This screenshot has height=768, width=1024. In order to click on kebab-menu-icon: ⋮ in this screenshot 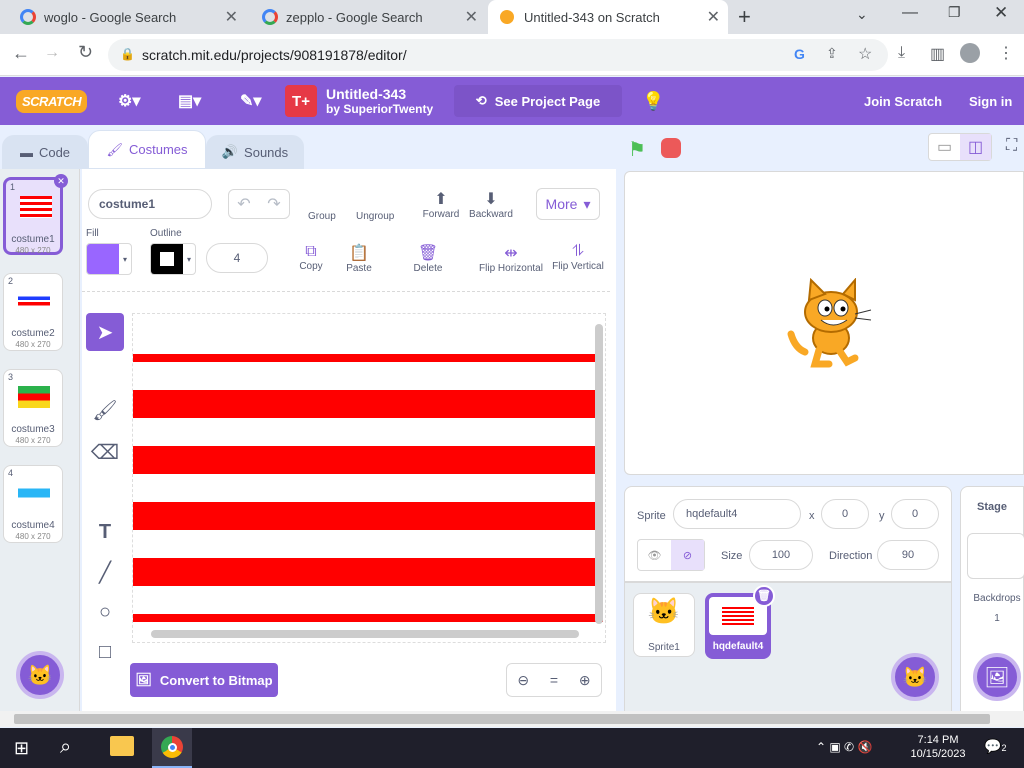, I will do `click(1006, 53)`.